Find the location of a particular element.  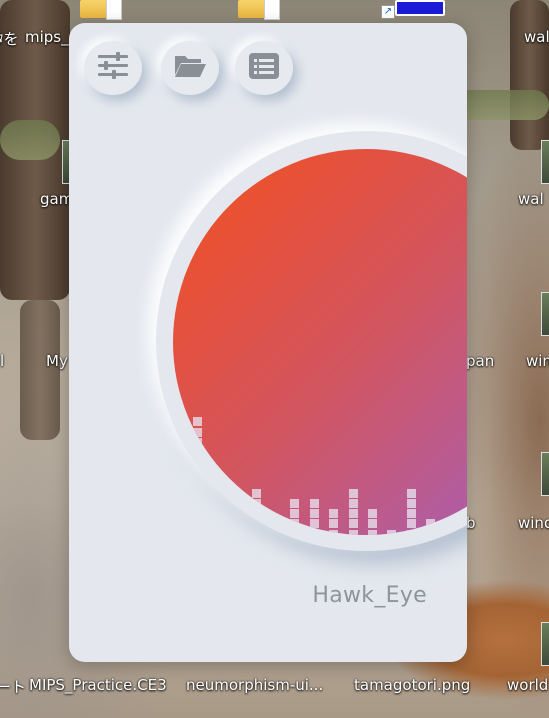

open-folder-button is located at coordinates (190, 68).